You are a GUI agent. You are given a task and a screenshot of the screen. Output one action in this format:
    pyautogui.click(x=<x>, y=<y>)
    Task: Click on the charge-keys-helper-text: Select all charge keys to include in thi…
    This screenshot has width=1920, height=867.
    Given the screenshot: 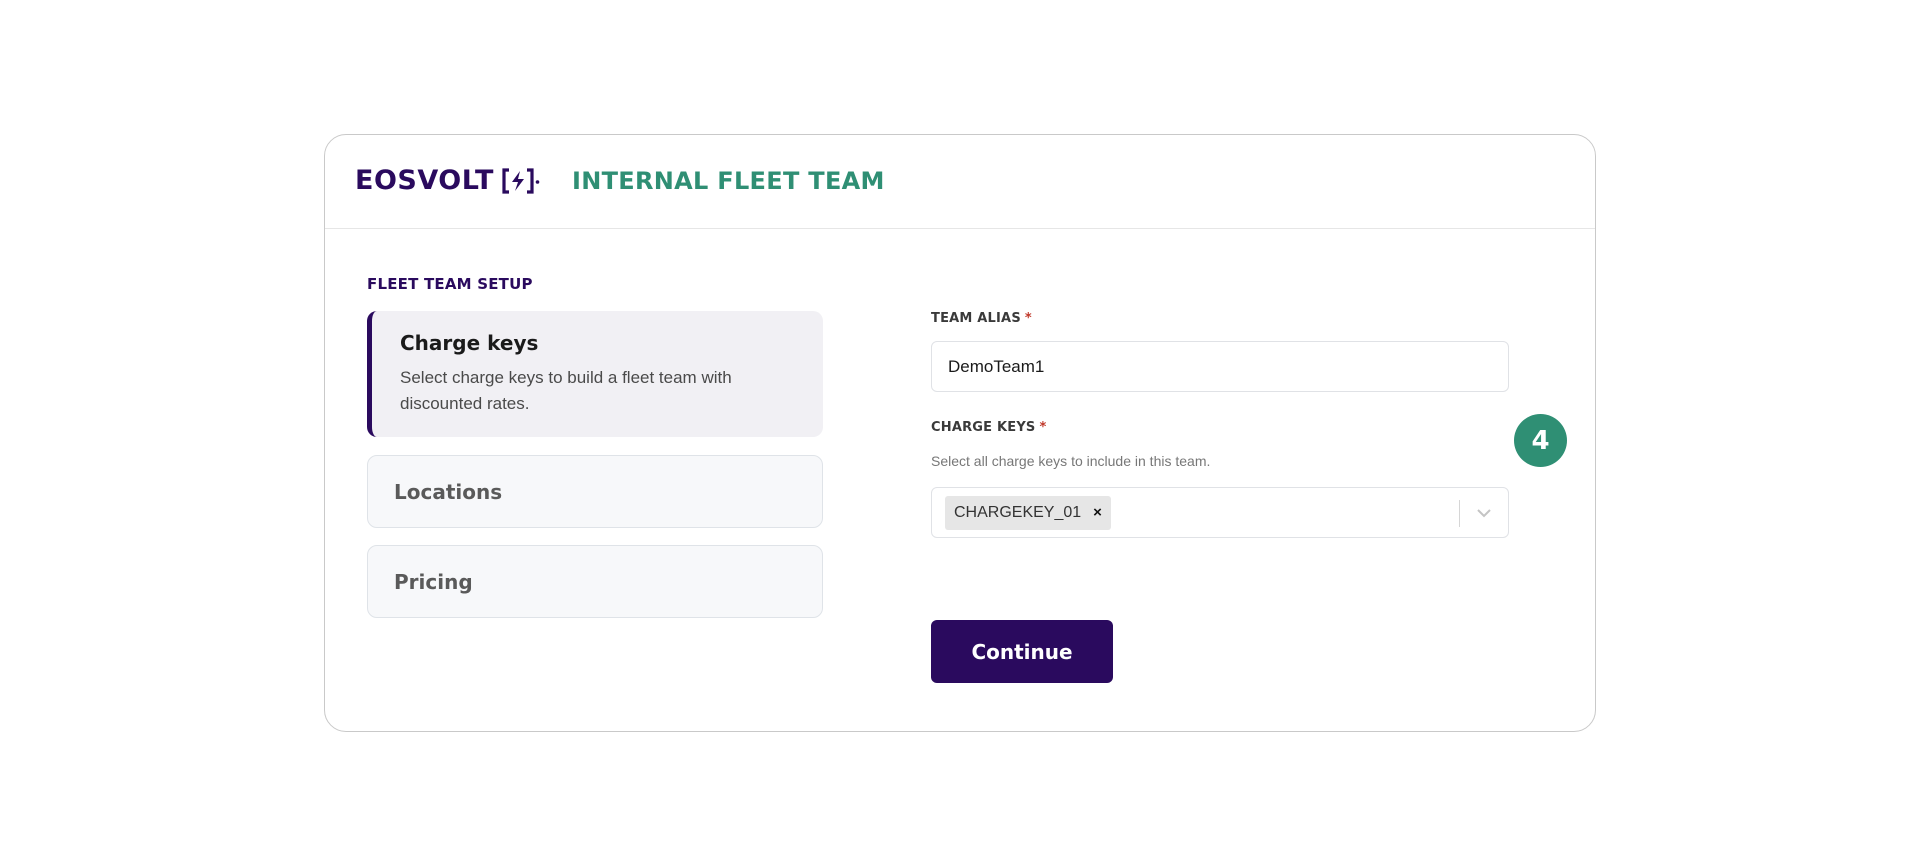 What is the action you would take?
    pyautogui.click(x=1071, y=461)
    